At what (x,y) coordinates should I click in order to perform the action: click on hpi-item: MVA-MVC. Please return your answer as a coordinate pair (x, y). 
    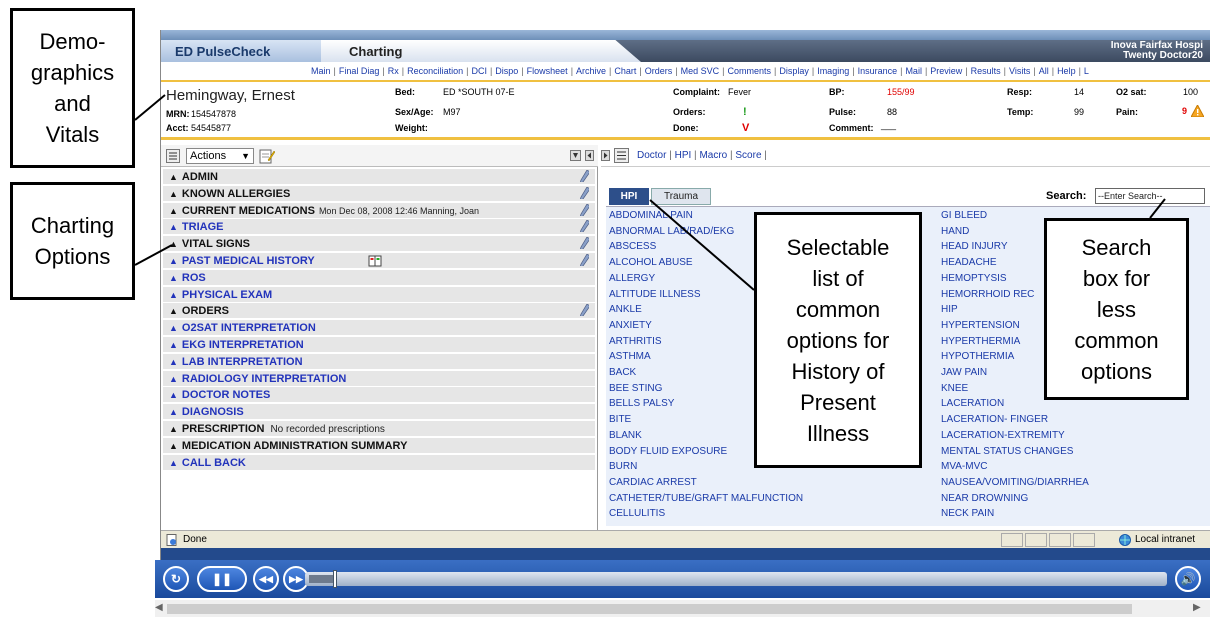
    Looking at the image, I should click on (964, 466).